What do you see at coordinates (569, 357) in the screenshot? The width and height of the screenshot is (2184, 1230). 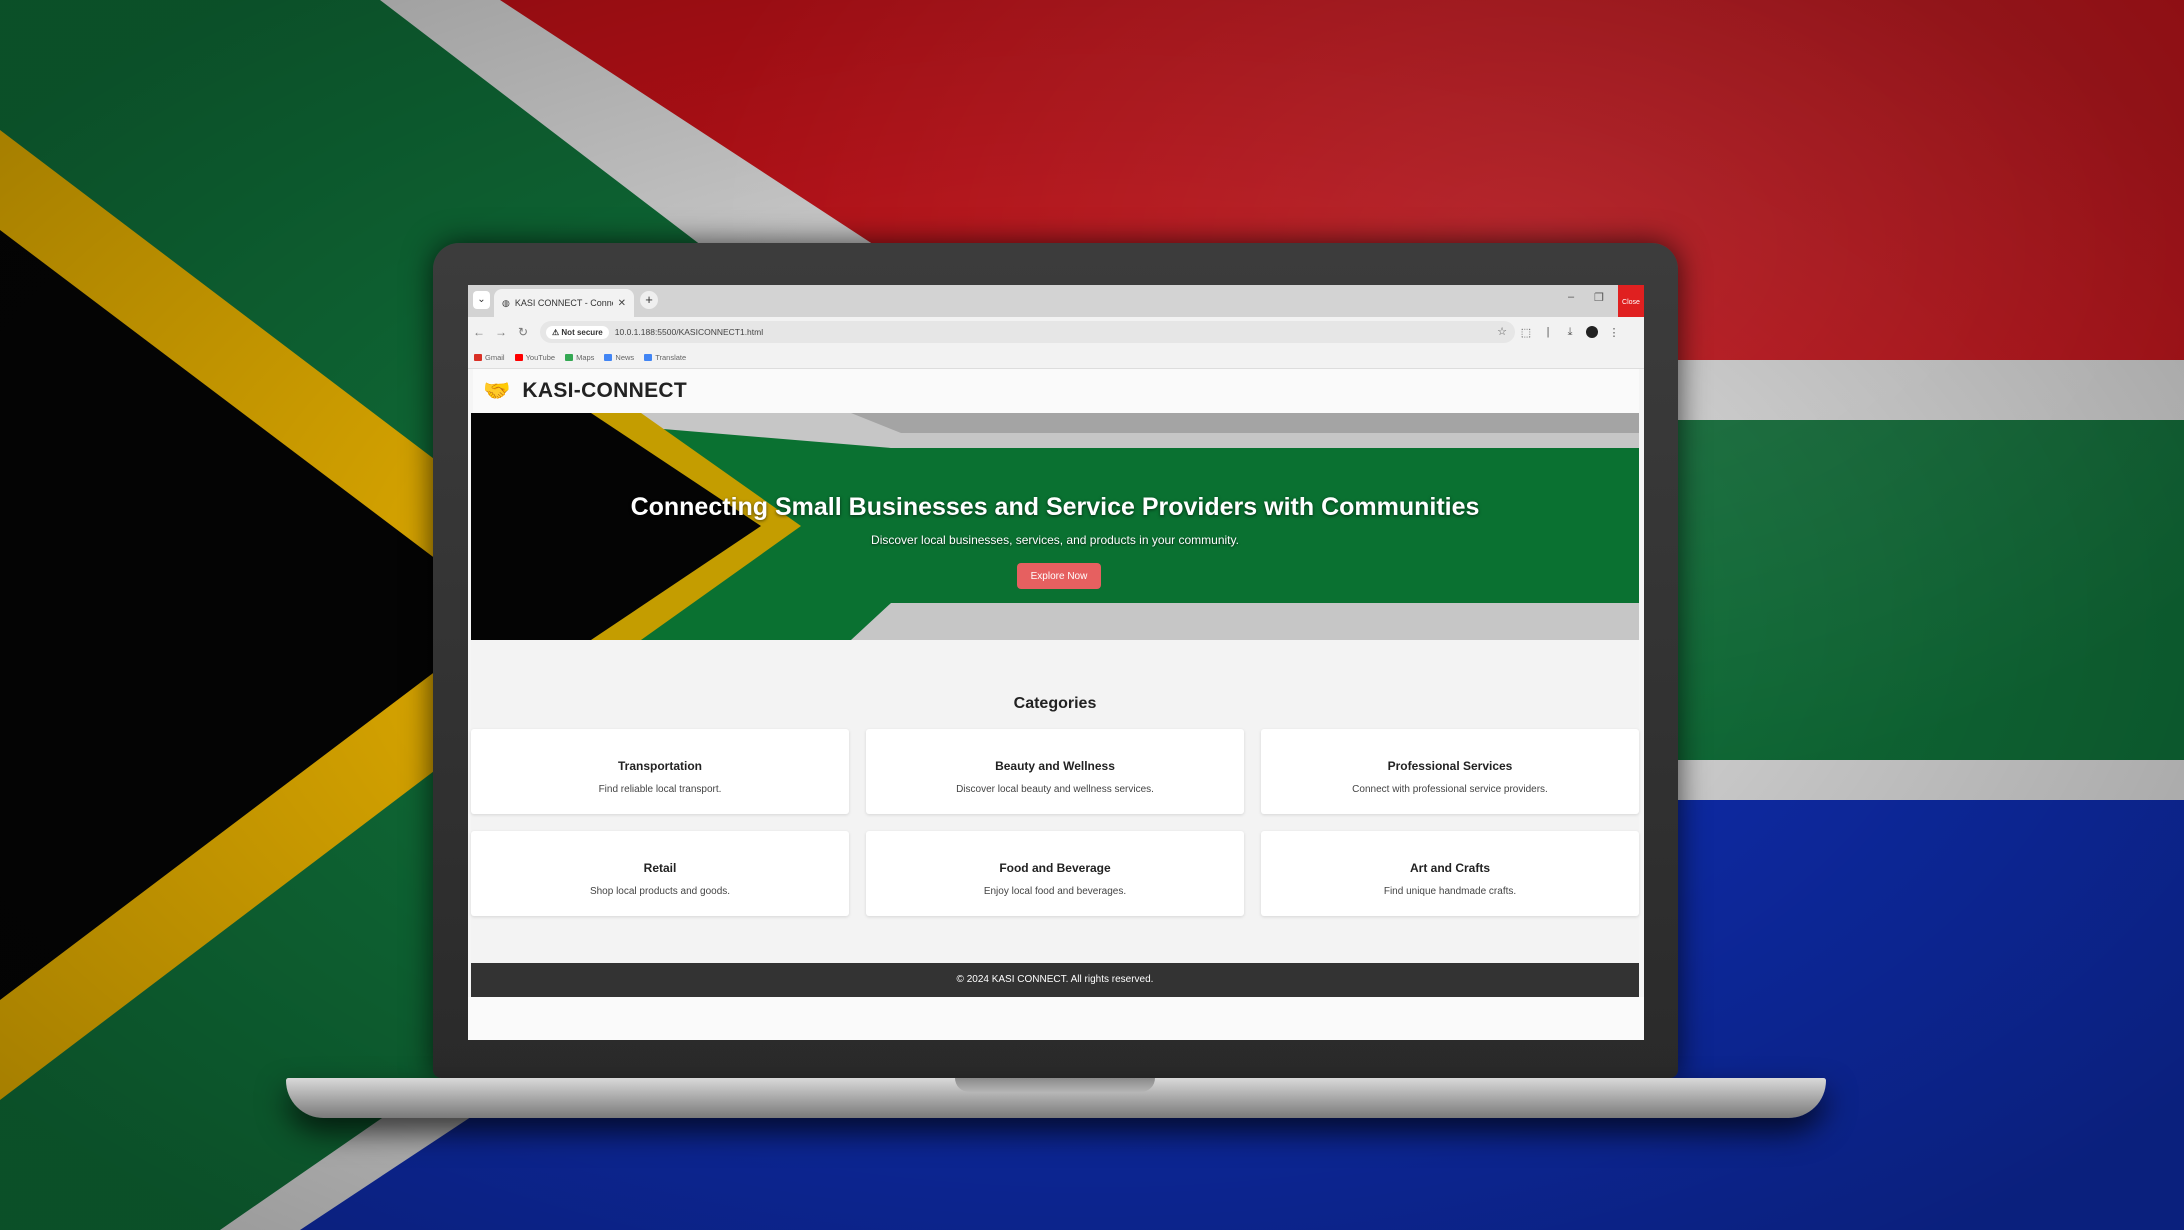 I see `maps-icon` at bounding box center [569, 357].